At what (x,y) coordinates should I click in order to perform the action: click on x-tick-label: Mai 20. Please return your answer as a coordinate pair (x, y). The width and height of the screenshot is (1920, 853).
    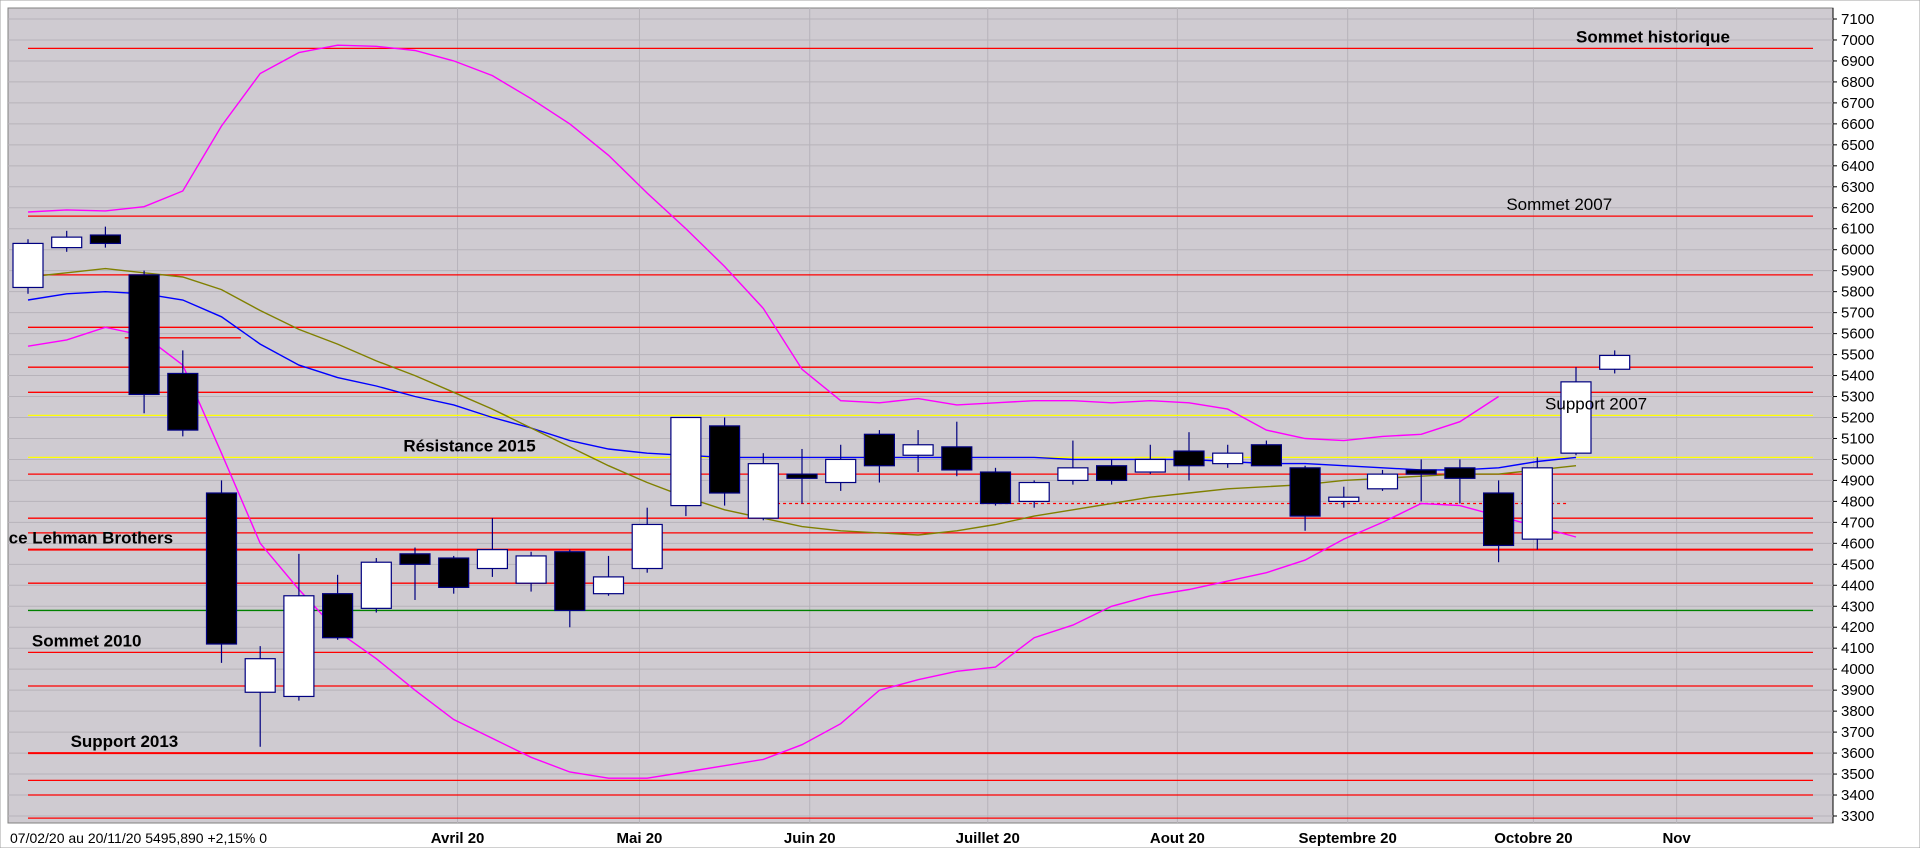
    Looking at the image, I should click on (640, 838).